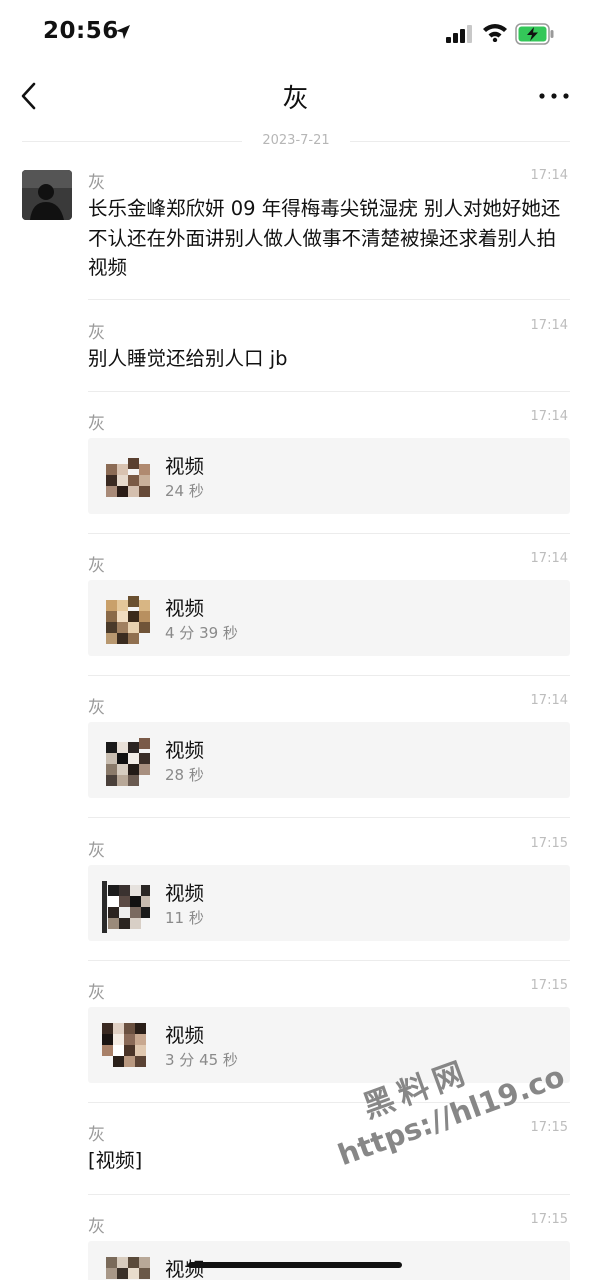 The height and width of the screenshot is (1280, 591). Describe the element at coordinates (81, 31) in the screenshot. I see `status-time: 20:56` at that location.